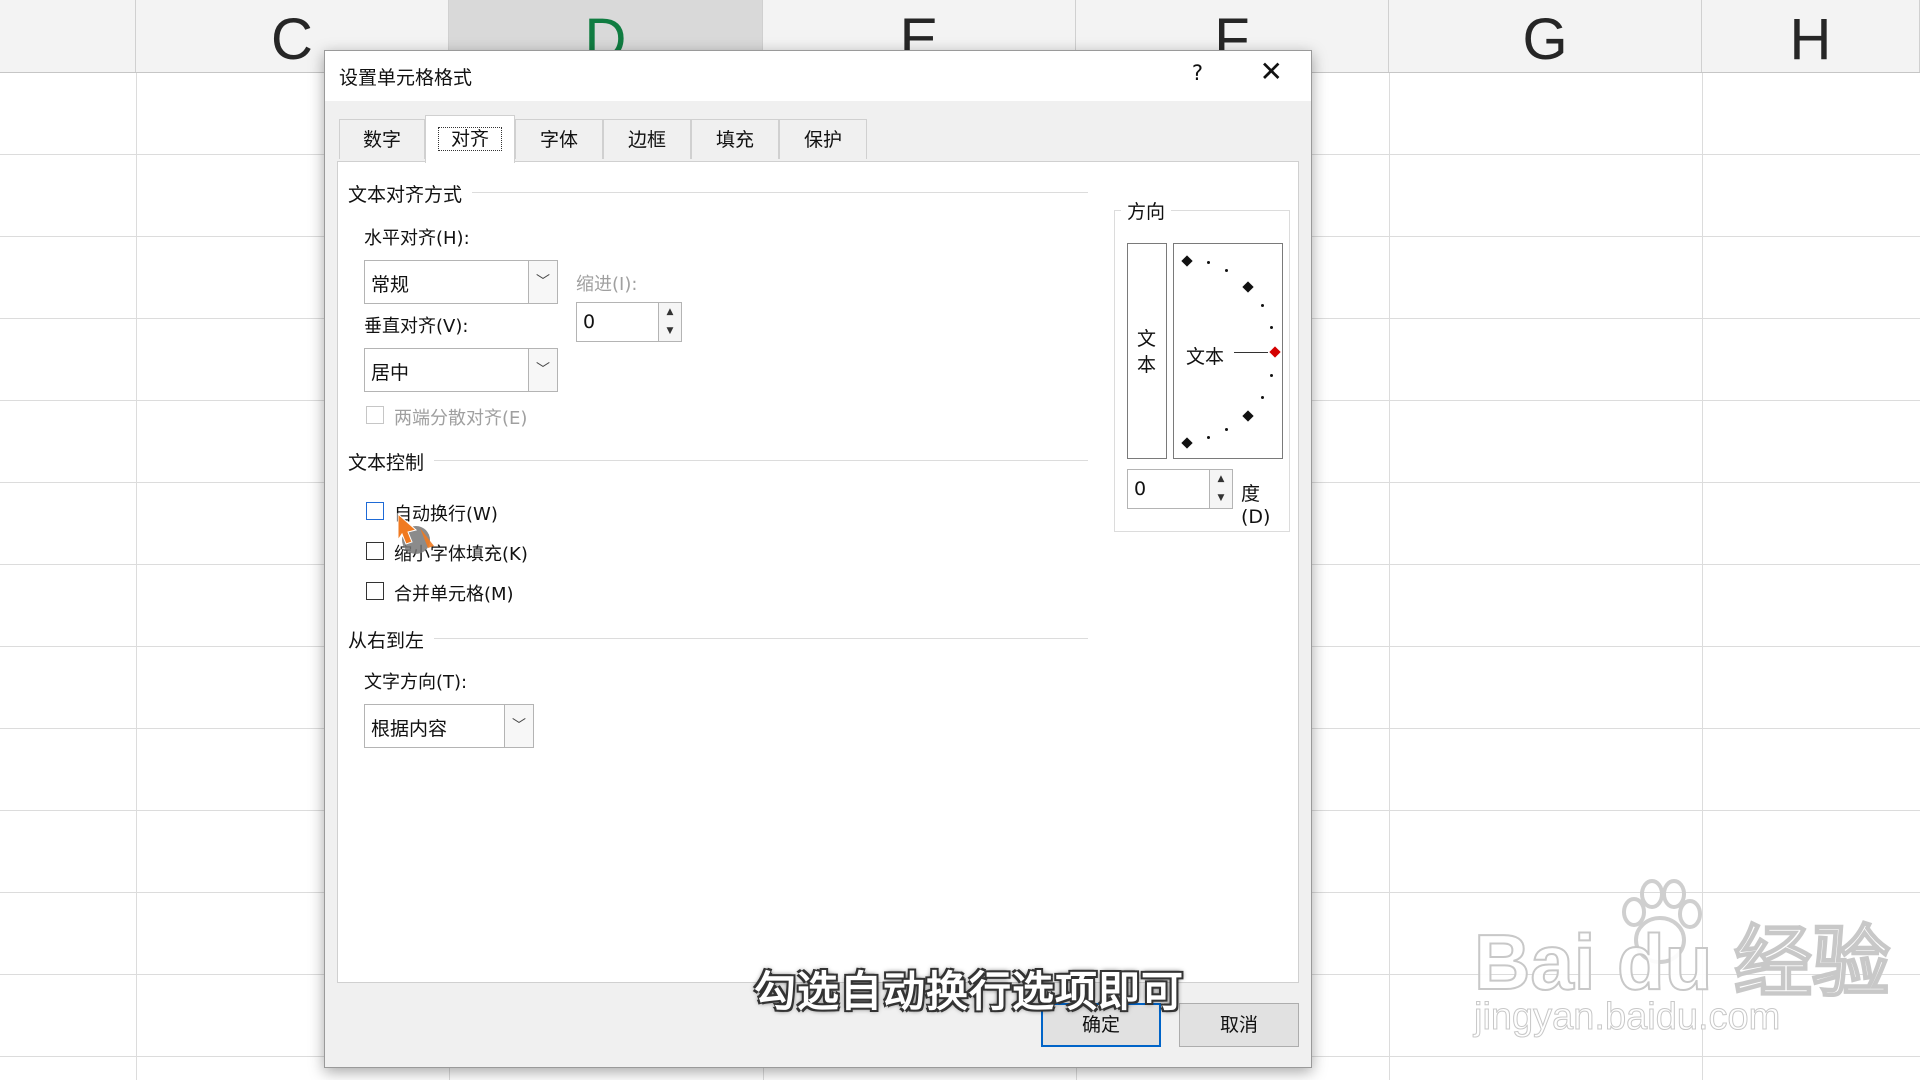 This screenshot has width=1920, height=1080. What do you see at coordinates (1256, 505) in the screenshot?
I see `degrees-label: 度(D)` at bounding box center [1256, 505].